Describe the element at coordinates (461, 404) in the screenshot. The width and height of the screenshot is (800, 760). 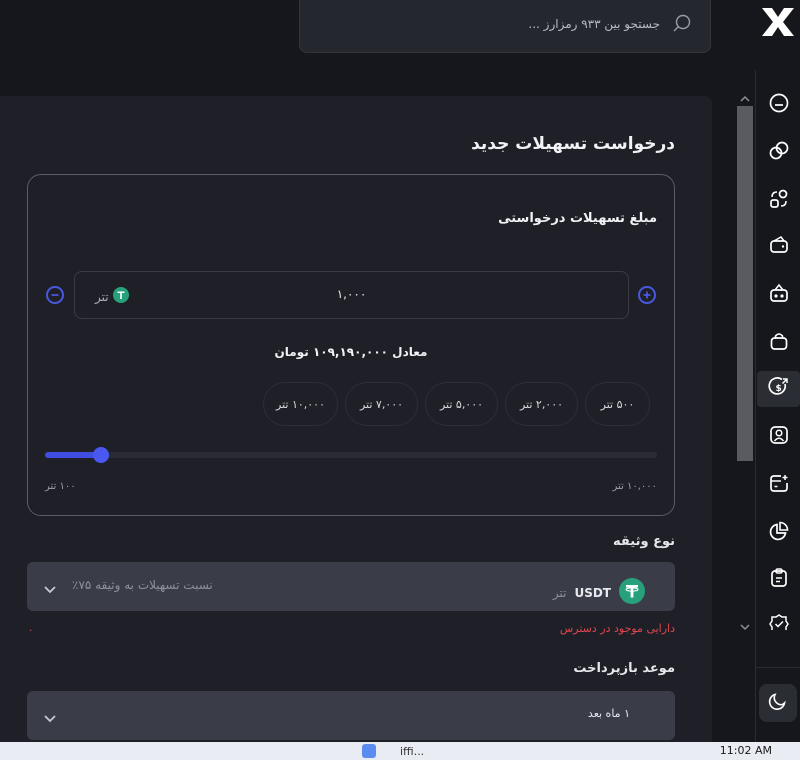
I see `preset-5000: ۵,۰۰۰ تتر` at that location.